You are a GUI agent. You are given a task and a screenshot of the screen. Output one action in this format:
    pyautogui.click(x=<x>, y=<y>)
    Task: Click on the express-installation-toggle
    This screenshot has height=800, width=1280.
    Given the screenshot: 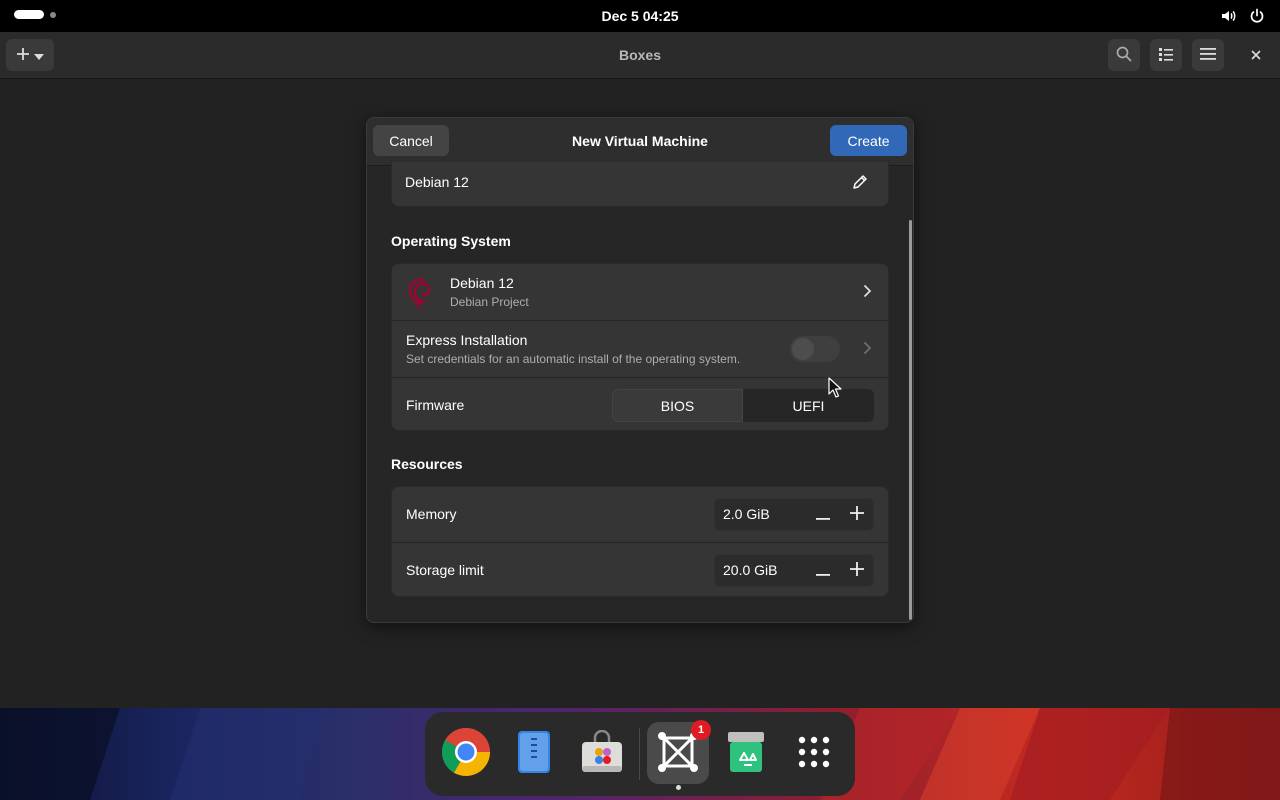 What is the action you would take?
    pyautogui.click(x=815, y=349)
    